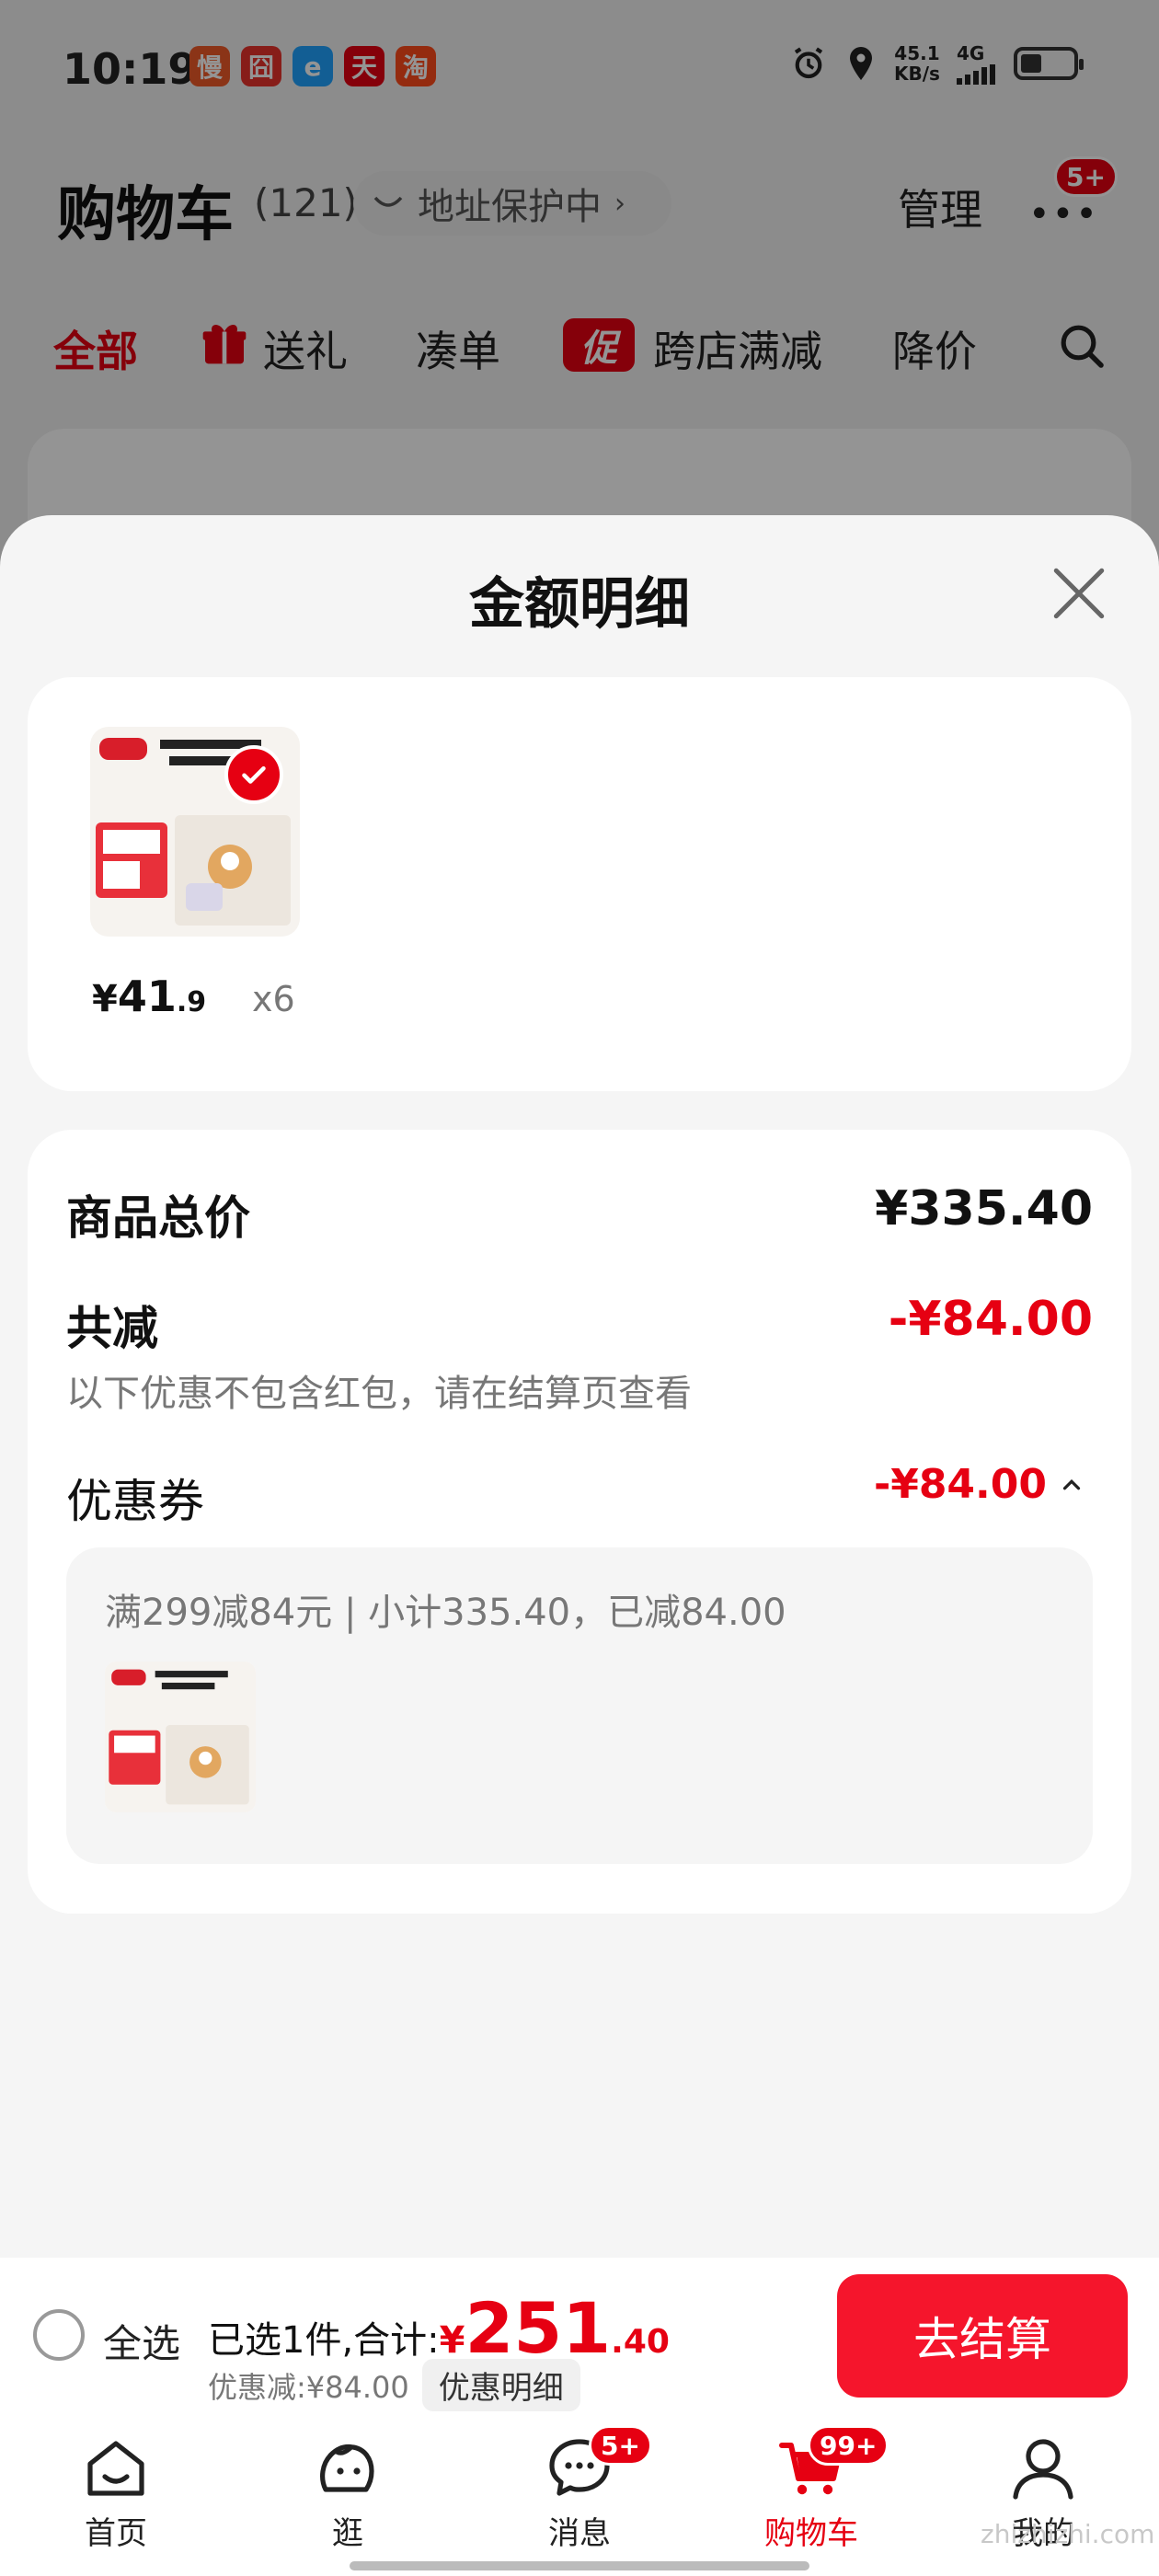  I want to click on diaper-package-thumbnail, so click(180, 1737).